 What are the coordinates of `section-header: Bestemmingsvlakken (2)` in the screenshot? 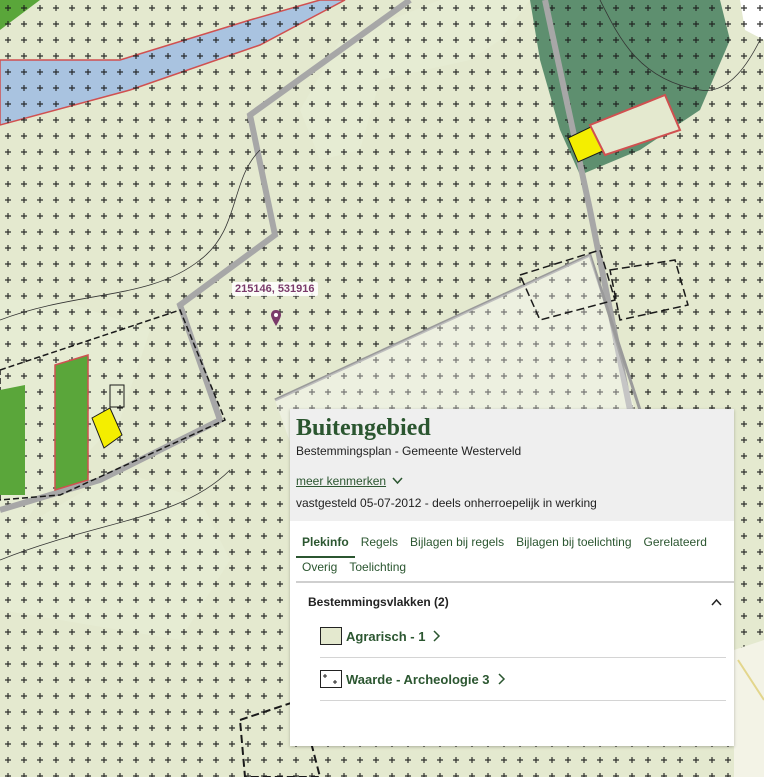 It's located at (512, 596).